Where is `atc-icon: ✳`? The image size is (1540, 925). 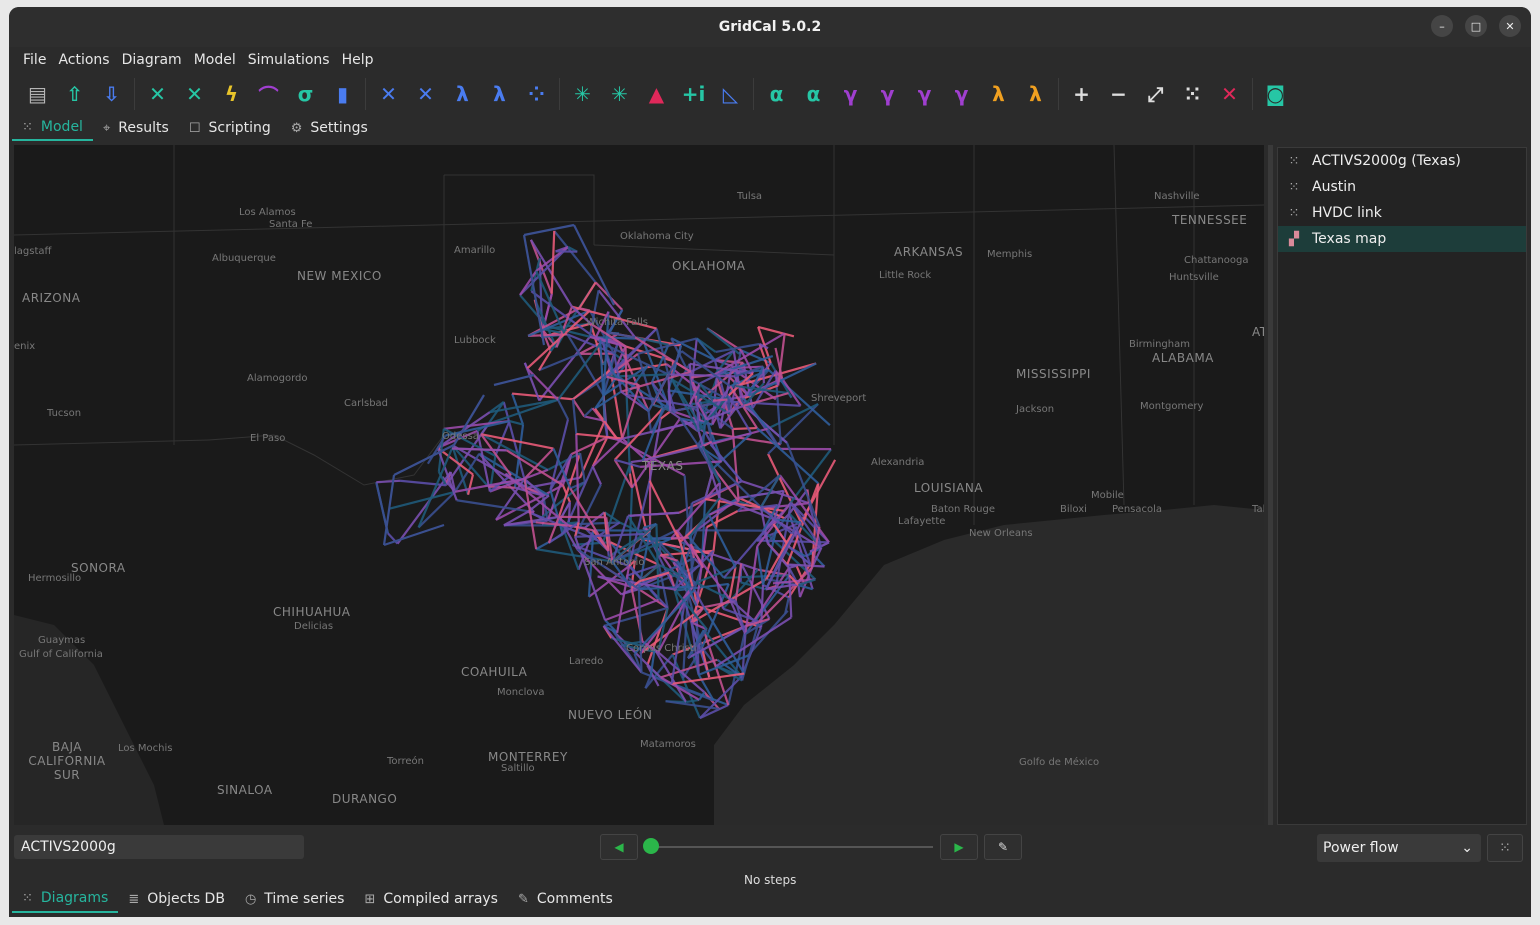 atc-icon: ✳ is located at coordinates (582, 94).